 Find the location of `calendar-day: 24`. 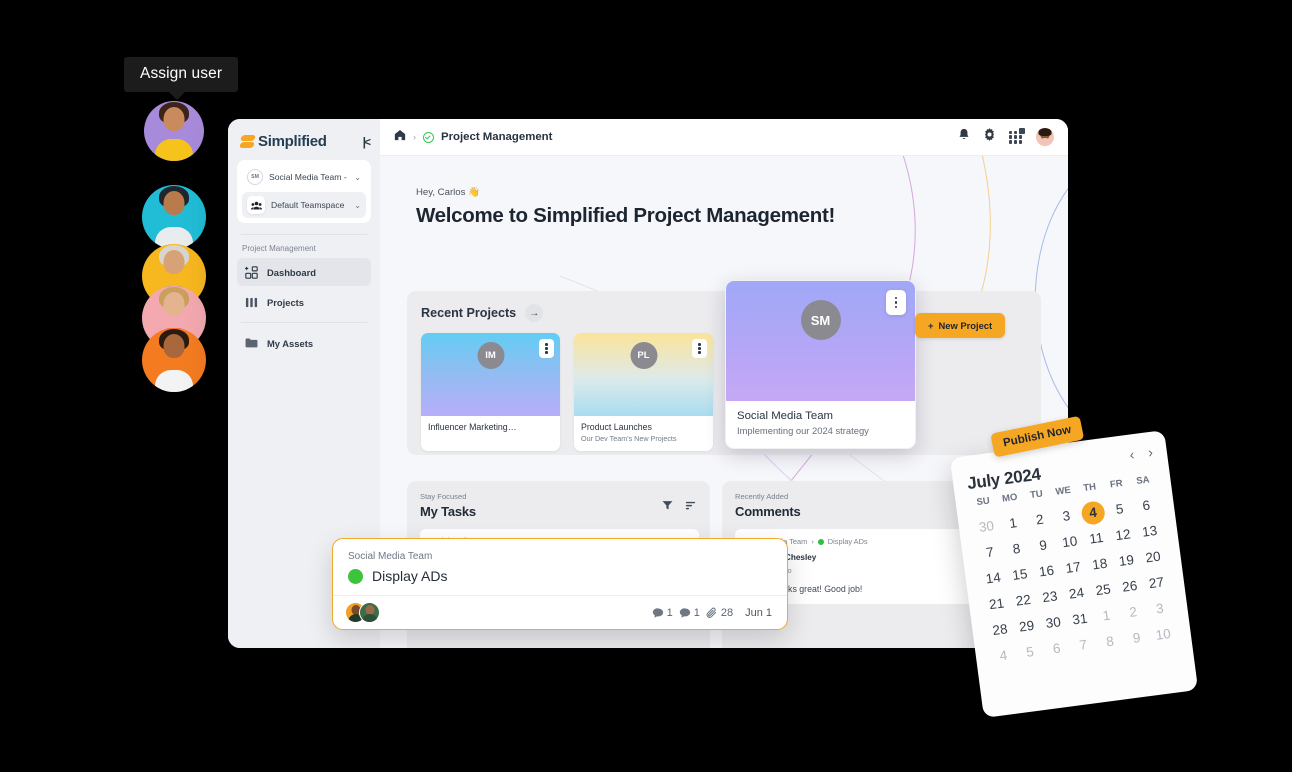

calendar-day: 24 is located at coordinates (1076, 593).